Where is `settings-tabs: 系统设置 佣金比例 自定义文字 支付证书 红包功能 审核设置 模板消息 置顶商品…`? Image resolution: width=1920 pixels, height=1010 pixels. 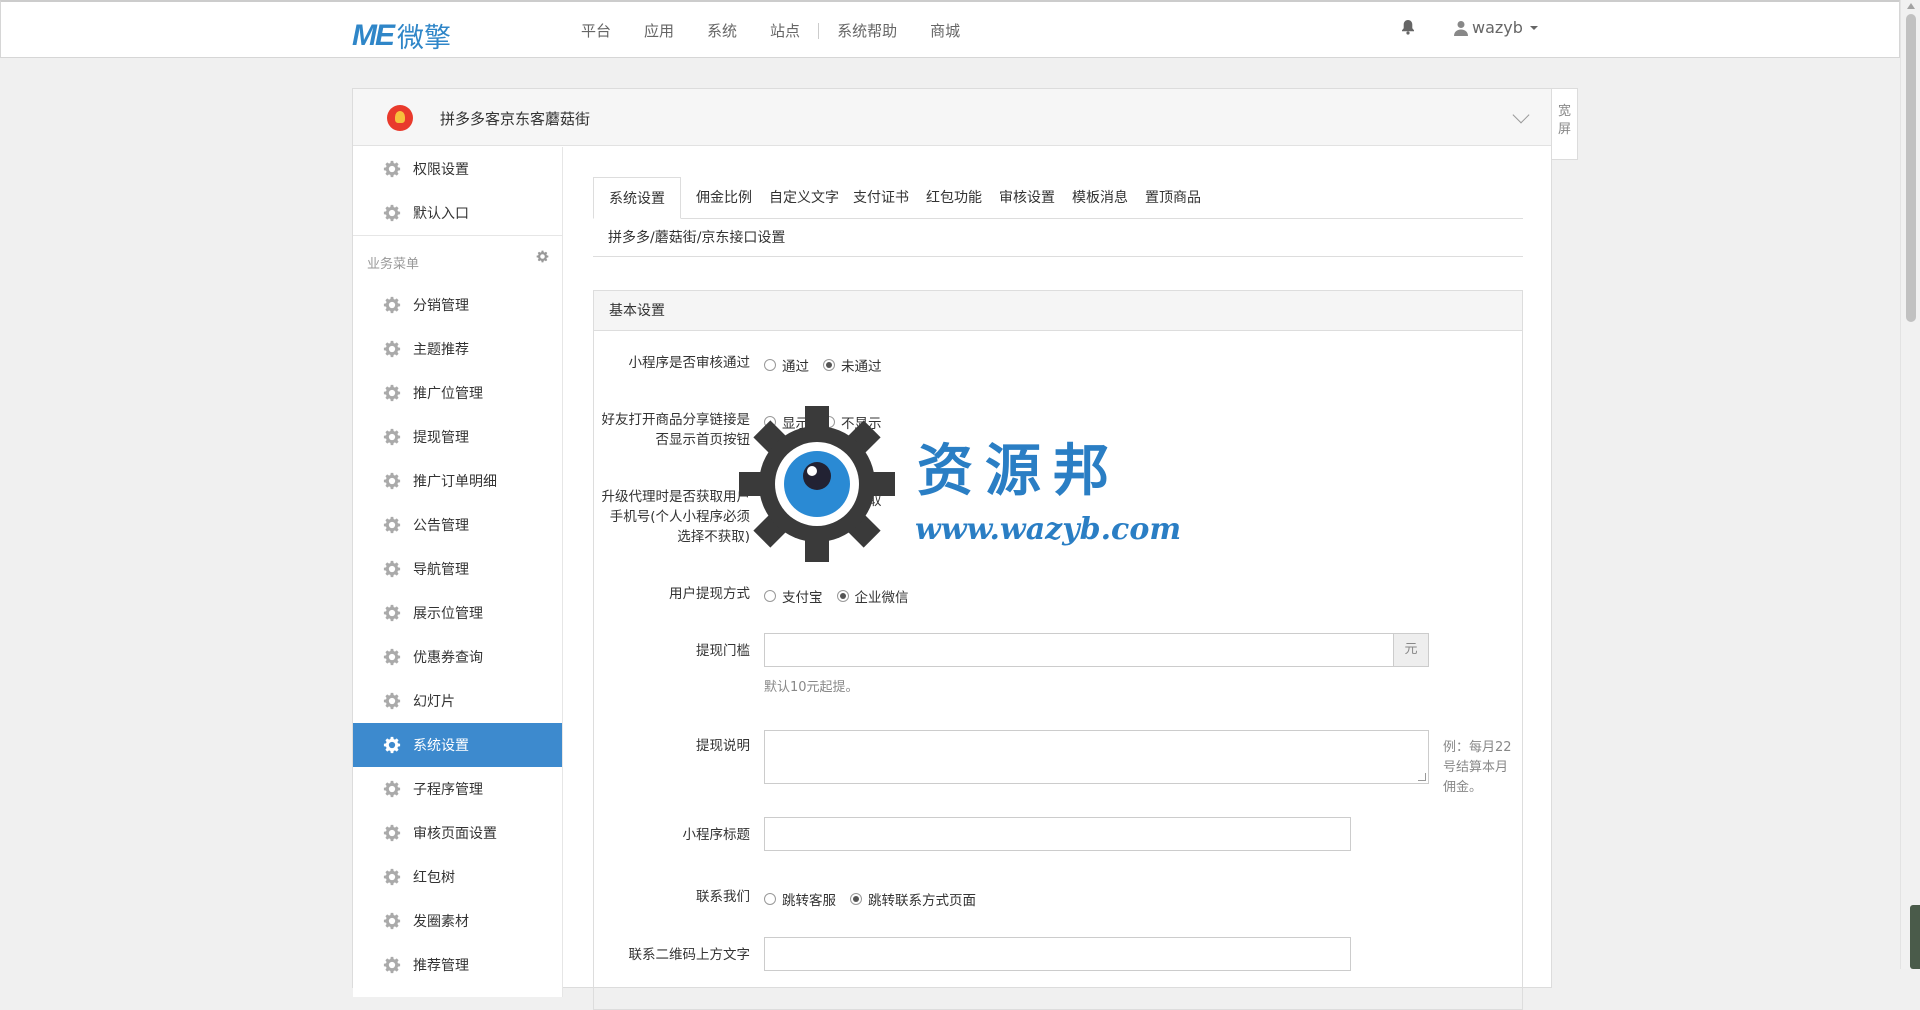
settings-tabs: 系统设置 佣金比例 自定义文字 支付证书 红包功能 审核设置 模板消息 置顶商品… is located at coordinates (1058, 217).